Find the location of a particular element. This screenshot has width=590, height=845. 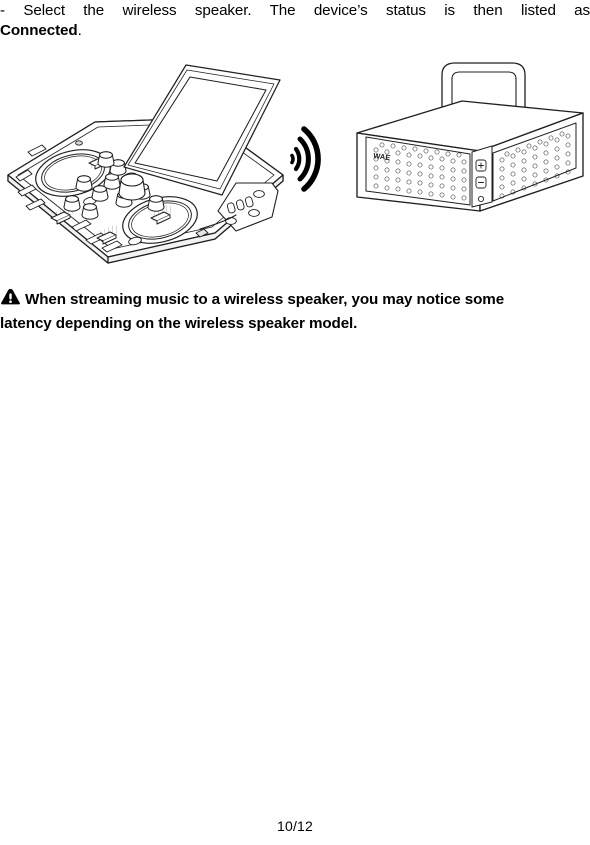

wireless-speaker: WAE is located at coordinates (470, 137).